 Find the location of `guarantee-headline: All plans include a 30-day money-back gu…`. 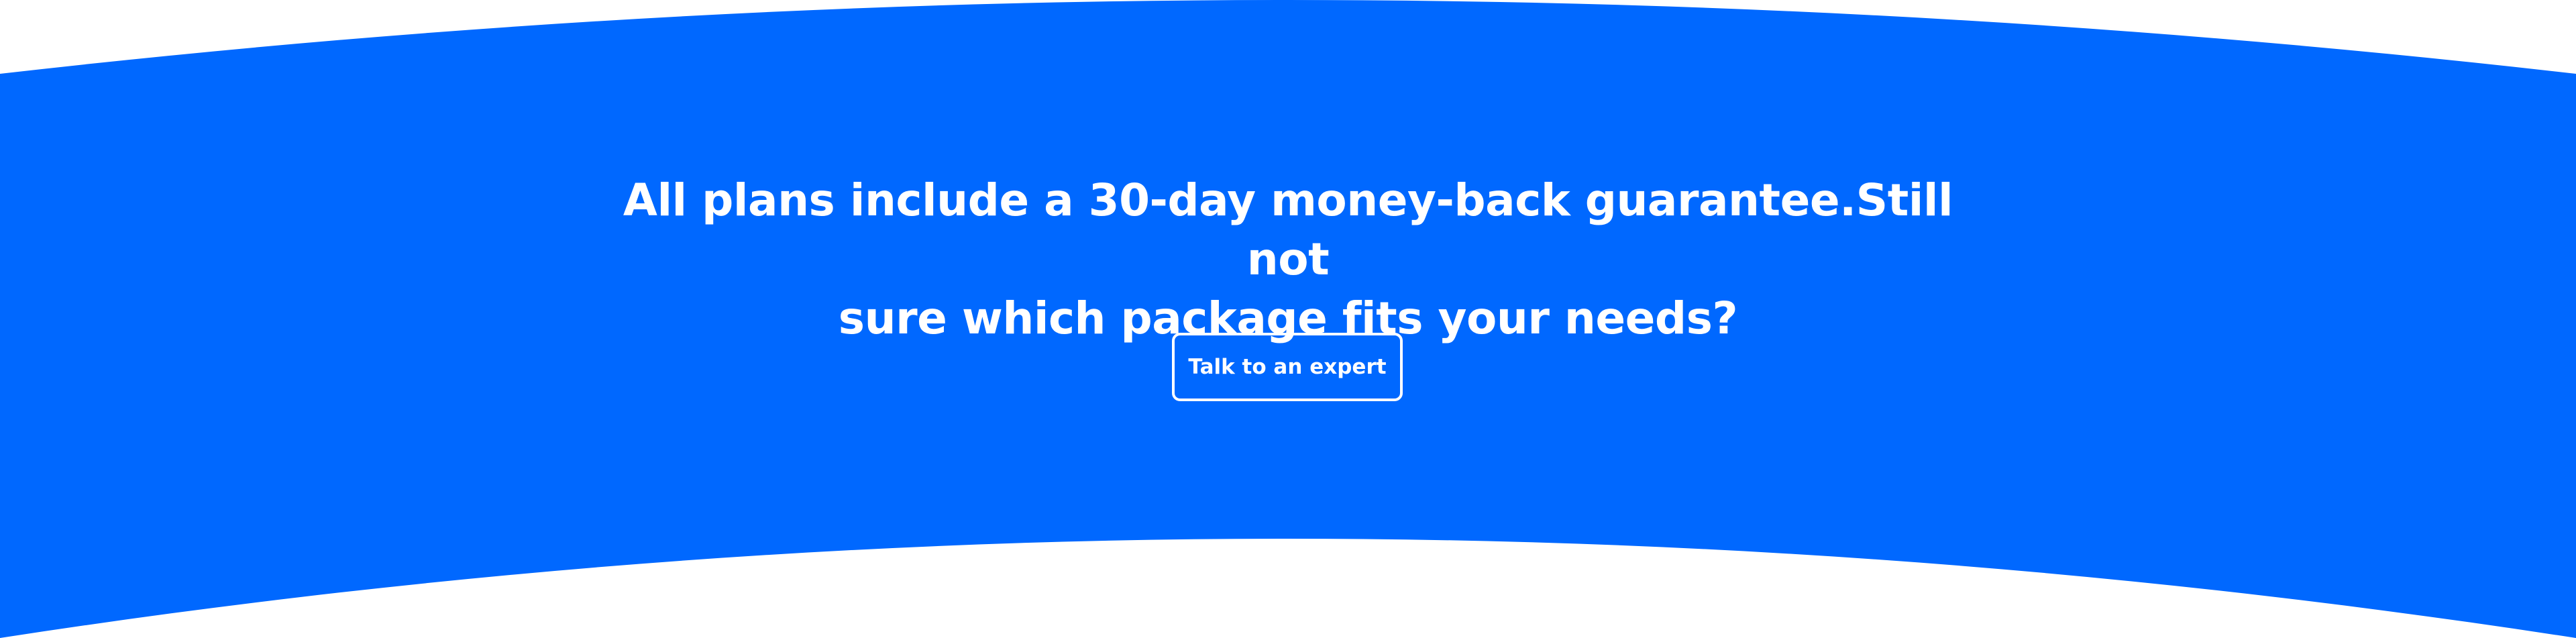

guarantee-headline: All plans include a 30-day money-back gu… is located at coordinates (1288, 259).